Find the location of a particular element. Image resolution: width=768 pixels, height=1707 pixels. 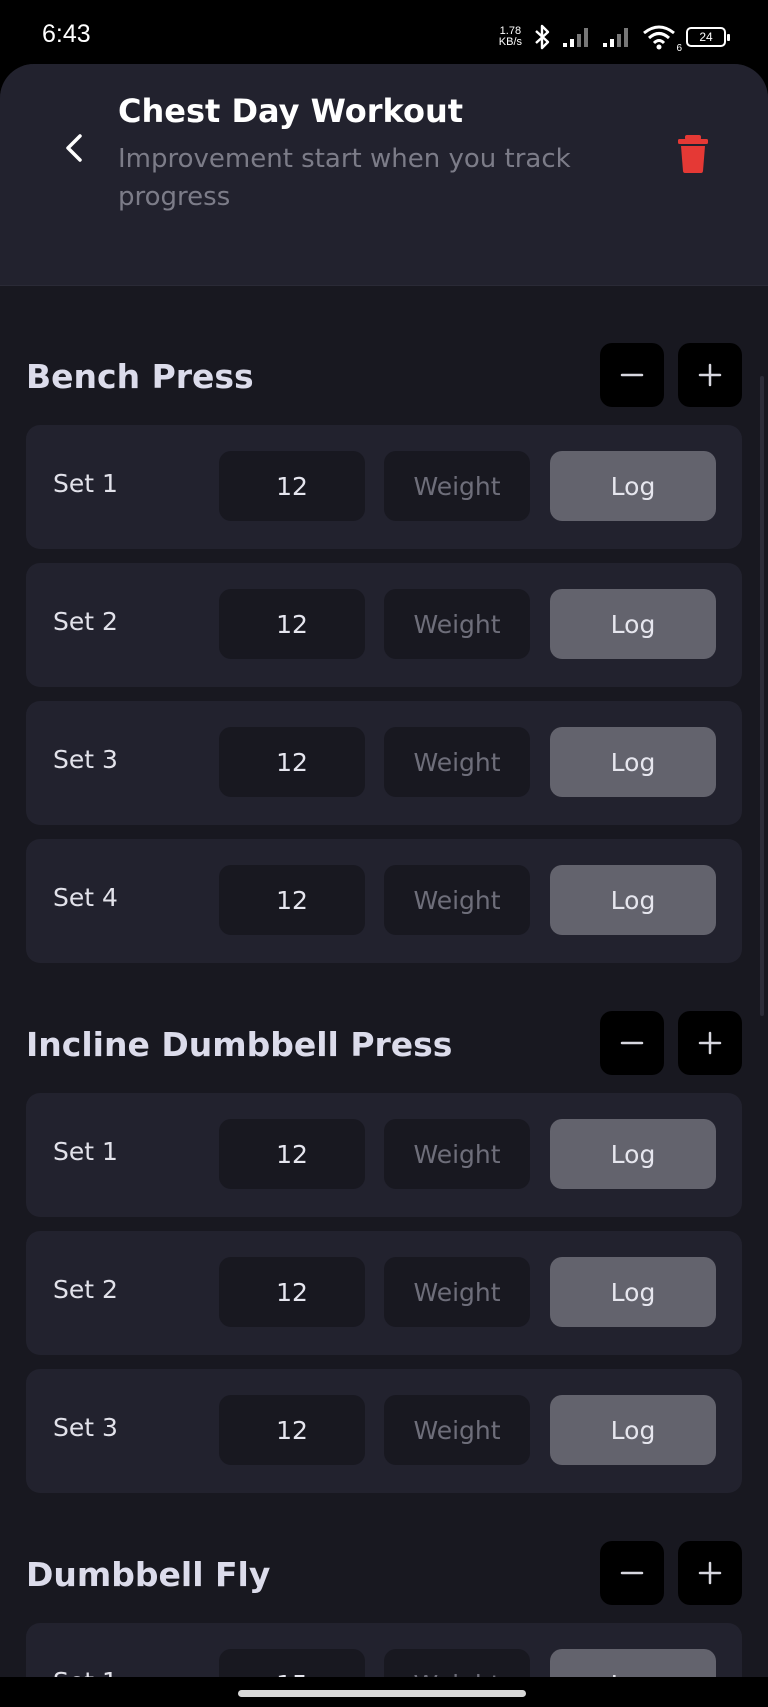

status-time: 6:43 is located at coordinates (66, 34).